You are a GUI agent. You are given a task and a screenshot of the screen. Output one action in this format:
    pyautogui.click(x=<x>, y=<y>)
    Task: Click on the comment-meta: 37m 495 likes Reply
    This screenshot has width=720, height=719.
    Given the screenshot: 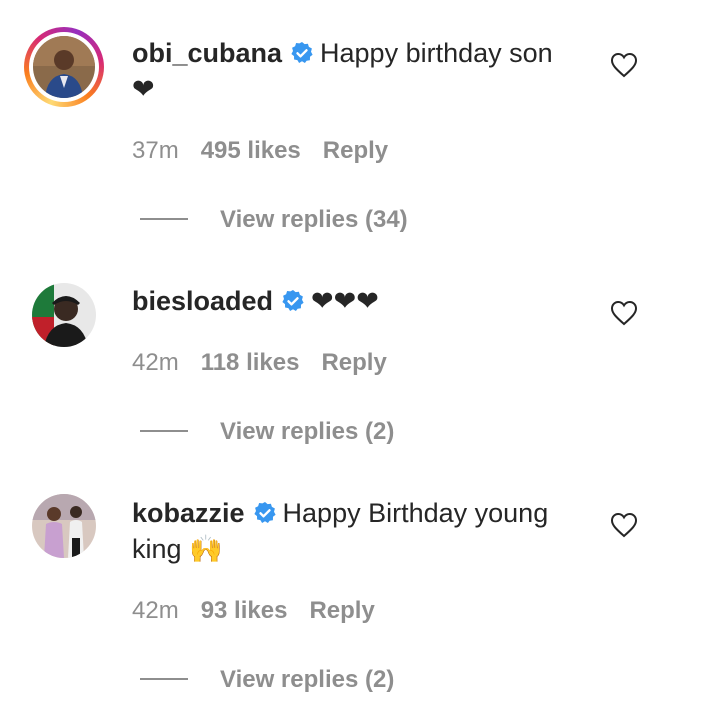 What is the action you would take?
    pyautogui.click(x=271, y=151)
    